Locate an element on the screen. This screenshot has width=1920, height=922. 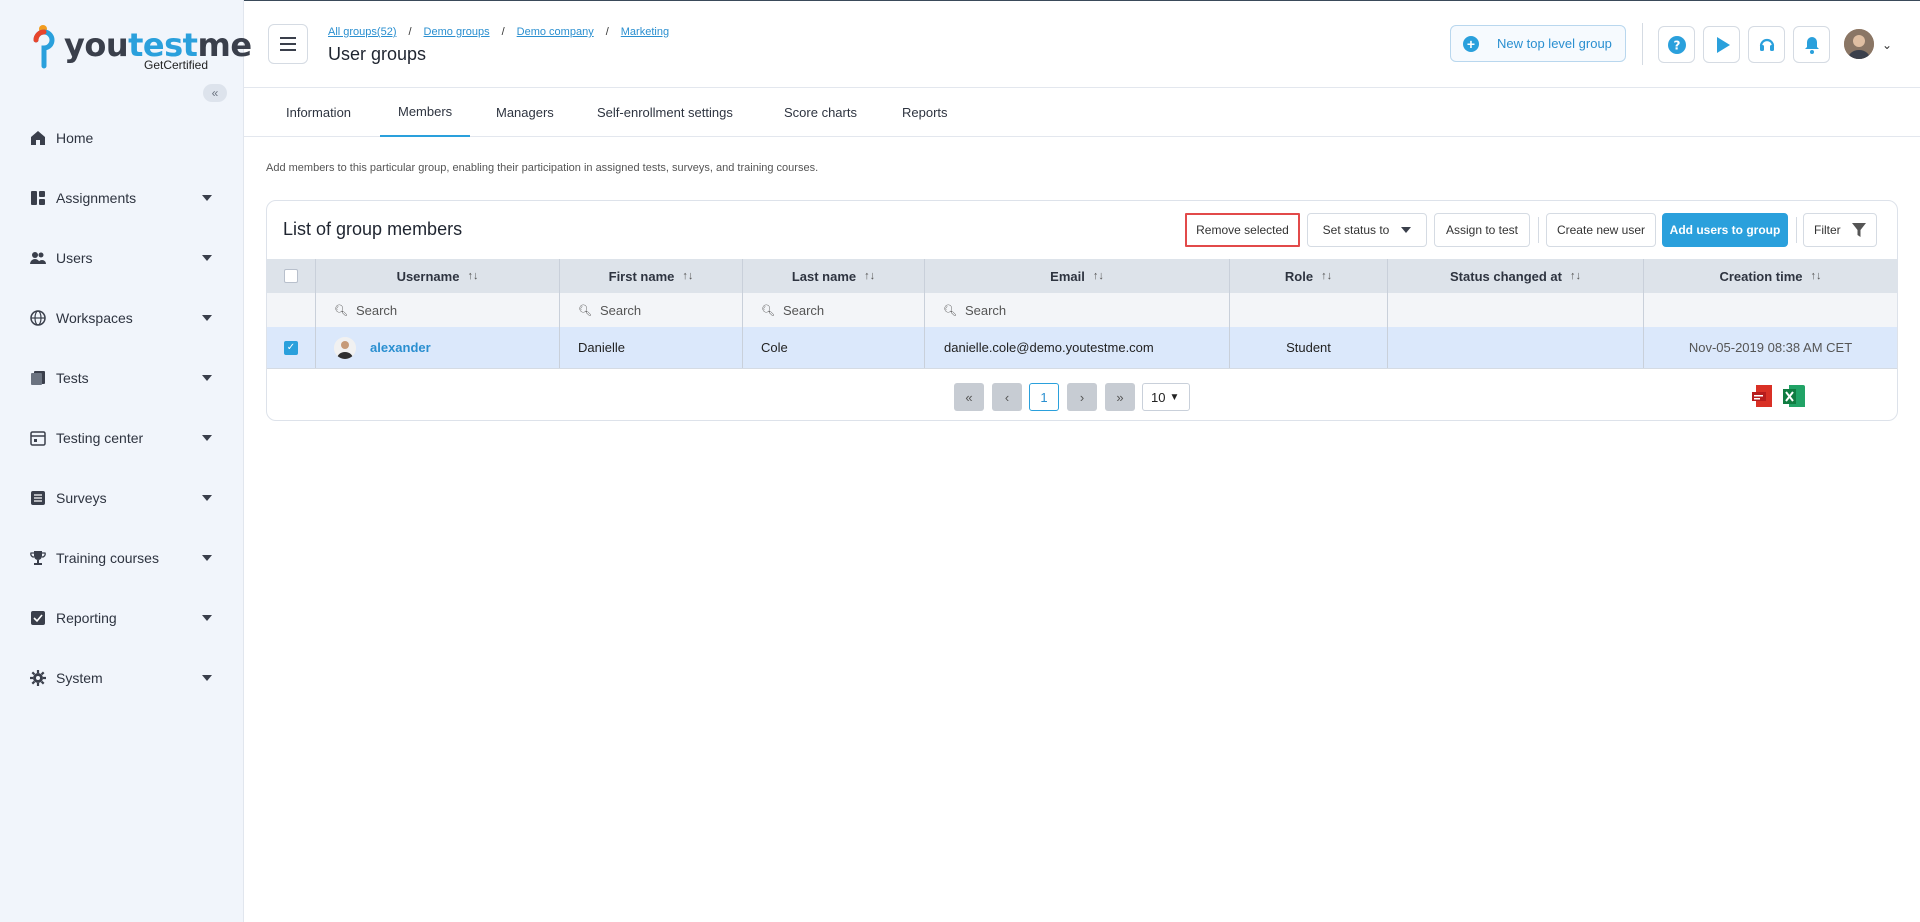
double-chevron-left-icon: « is located at coordinates (969, 397).